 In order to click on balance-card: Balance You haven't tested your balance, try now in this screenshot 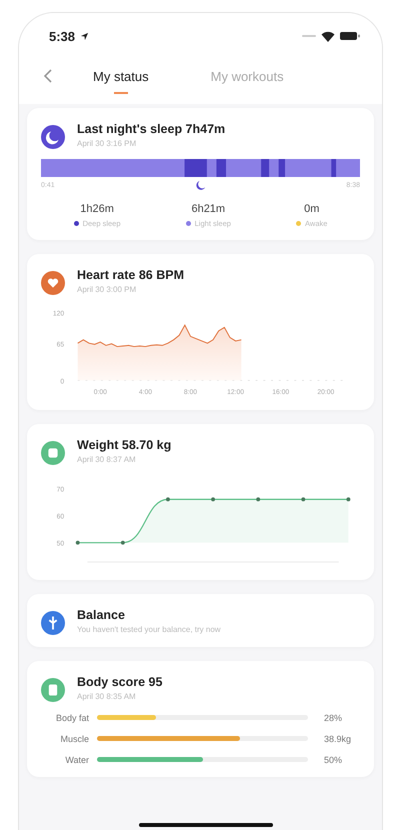, I will do `click(200, 620)`.